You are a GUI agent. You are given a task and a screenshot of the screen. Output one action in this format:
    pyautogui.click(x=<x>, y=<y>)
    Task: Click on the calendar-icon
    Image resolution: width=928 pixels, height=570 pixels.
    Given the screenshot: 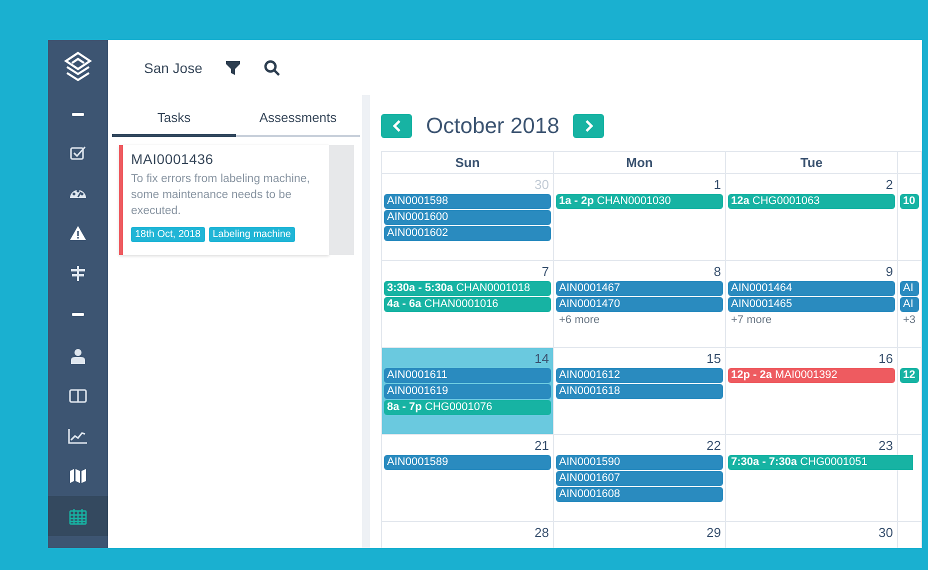 What is the action you would take?
    pyautogui.click(x=78, y=516)
    